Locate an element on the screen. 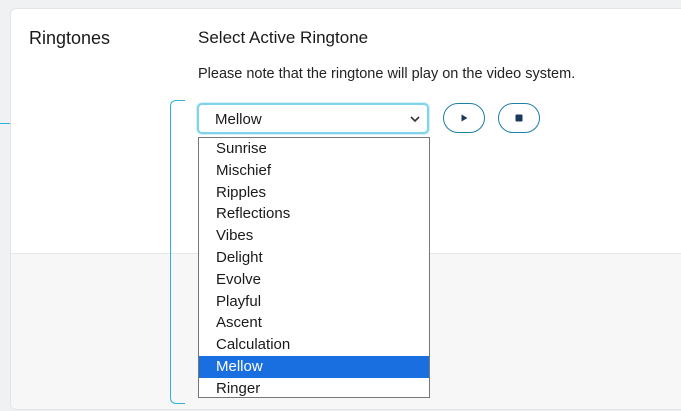 This screenshot has height=411, width=681. play-button is located at coordinates (464, 118).